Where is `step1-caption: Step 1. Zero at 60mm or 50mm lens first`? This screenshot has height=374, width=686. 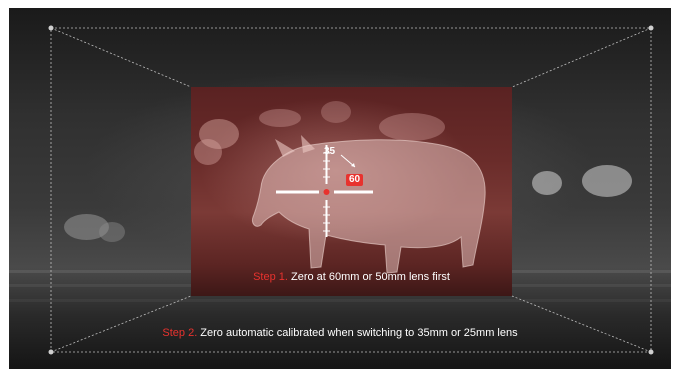
step1-caption: Step 1. Zero at 60mm or 50mm lens first is located at coordinates (351, 277).